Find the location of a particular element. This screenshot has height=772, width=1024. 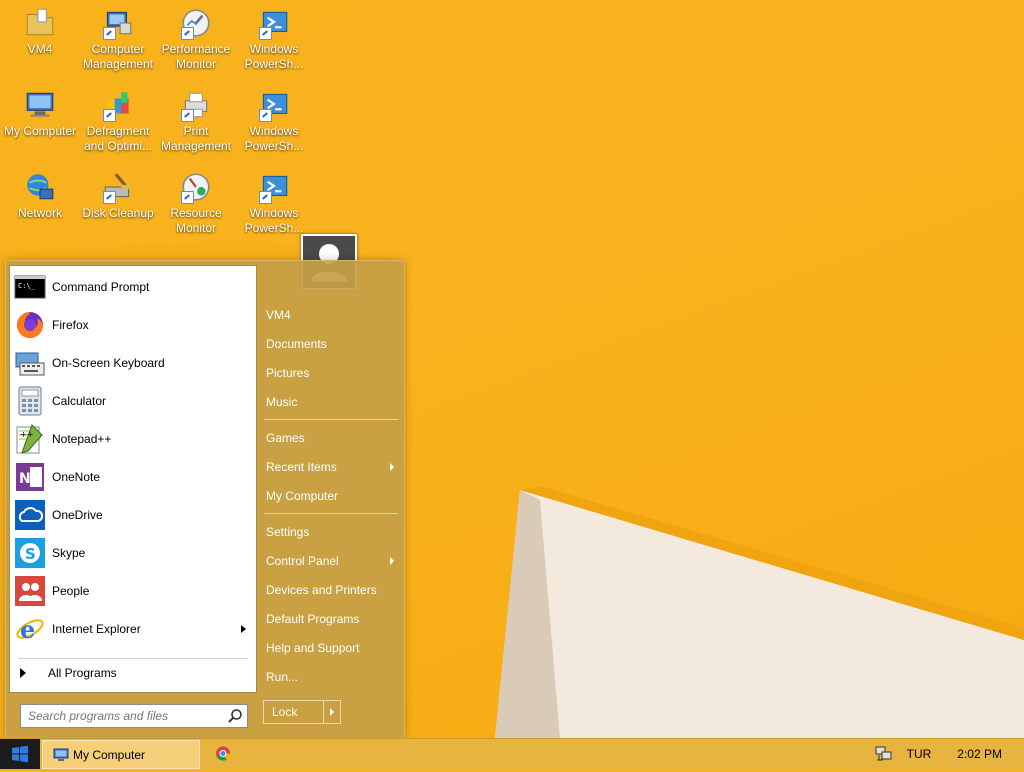

lock-label: Lock is located at coordinates (285, 712).